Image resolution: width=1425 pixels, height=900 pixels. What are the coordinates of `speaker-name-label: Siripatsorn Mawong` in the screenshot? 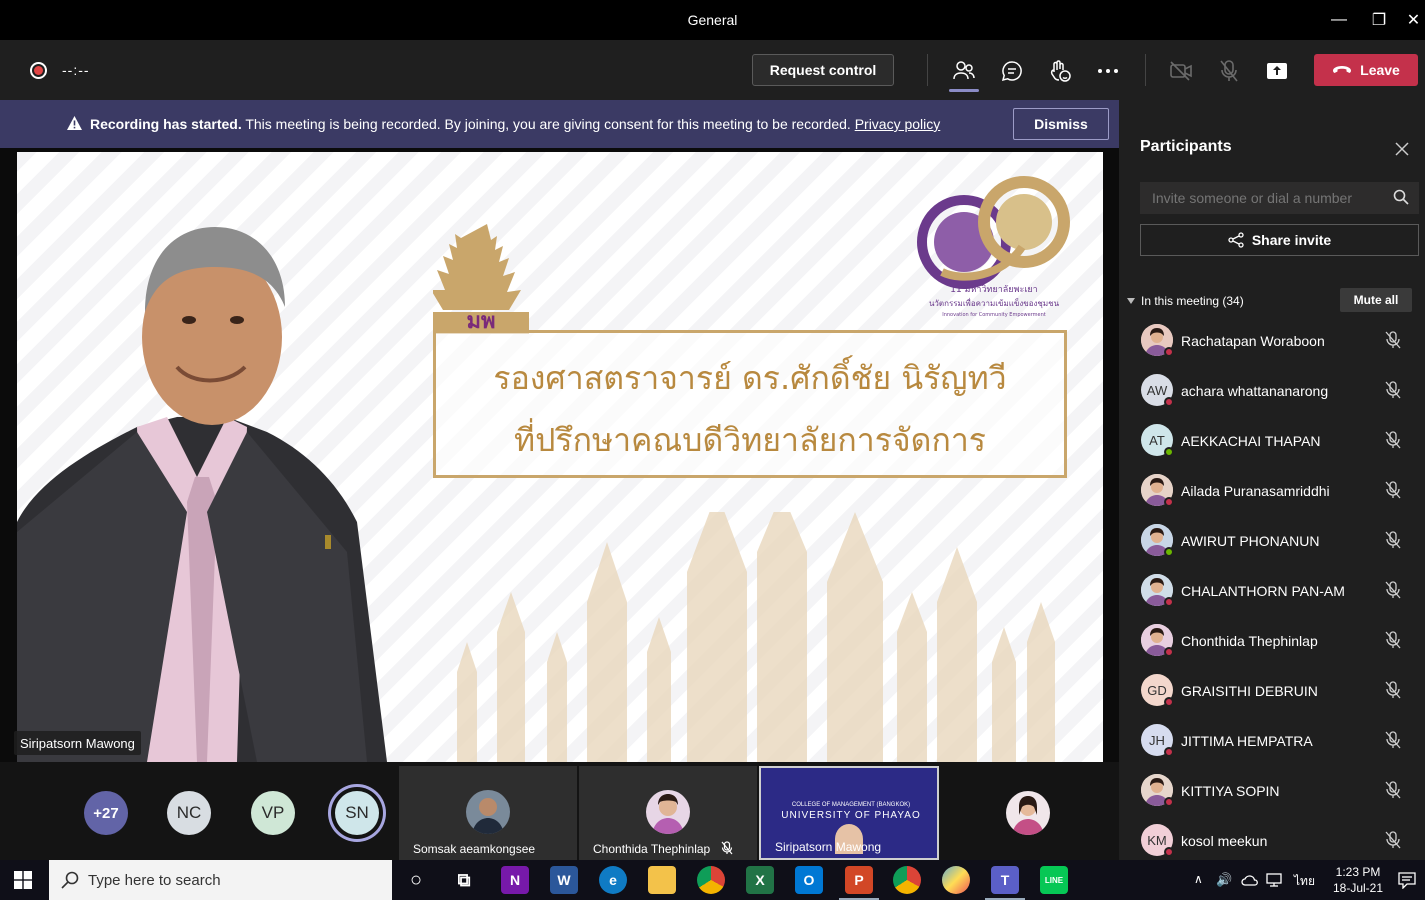 It's located at (77, 743).